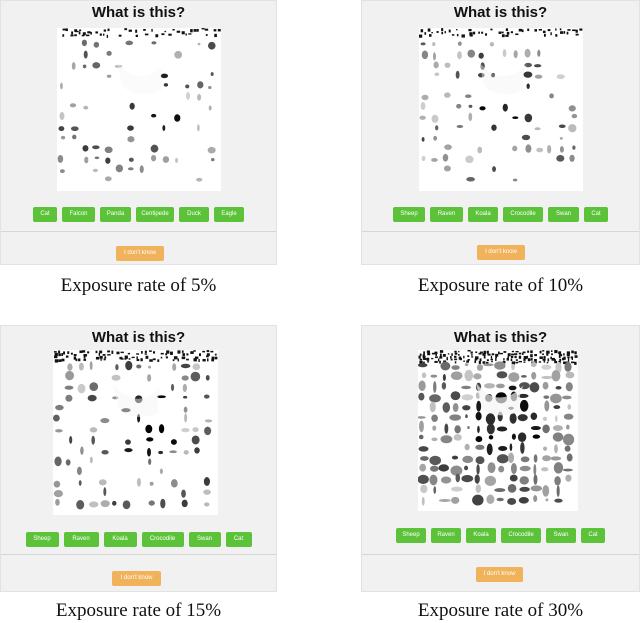 The image size is (640, 623). What do you see at coordinates (141, 77) in the screenshot?
I see `image-silhouette` at bounding box center [141, 77].